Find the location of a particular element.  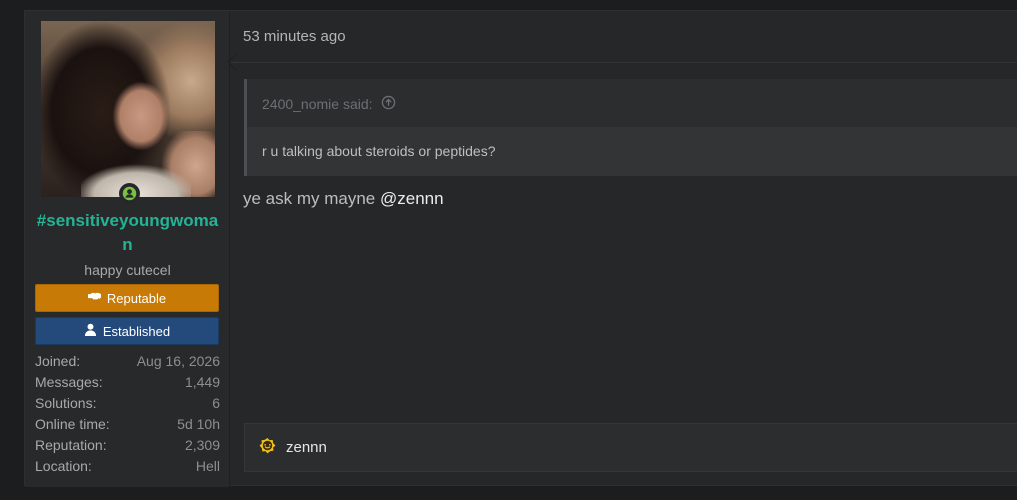

stat-value: 5d 10h is located at coordinates (198, 424).